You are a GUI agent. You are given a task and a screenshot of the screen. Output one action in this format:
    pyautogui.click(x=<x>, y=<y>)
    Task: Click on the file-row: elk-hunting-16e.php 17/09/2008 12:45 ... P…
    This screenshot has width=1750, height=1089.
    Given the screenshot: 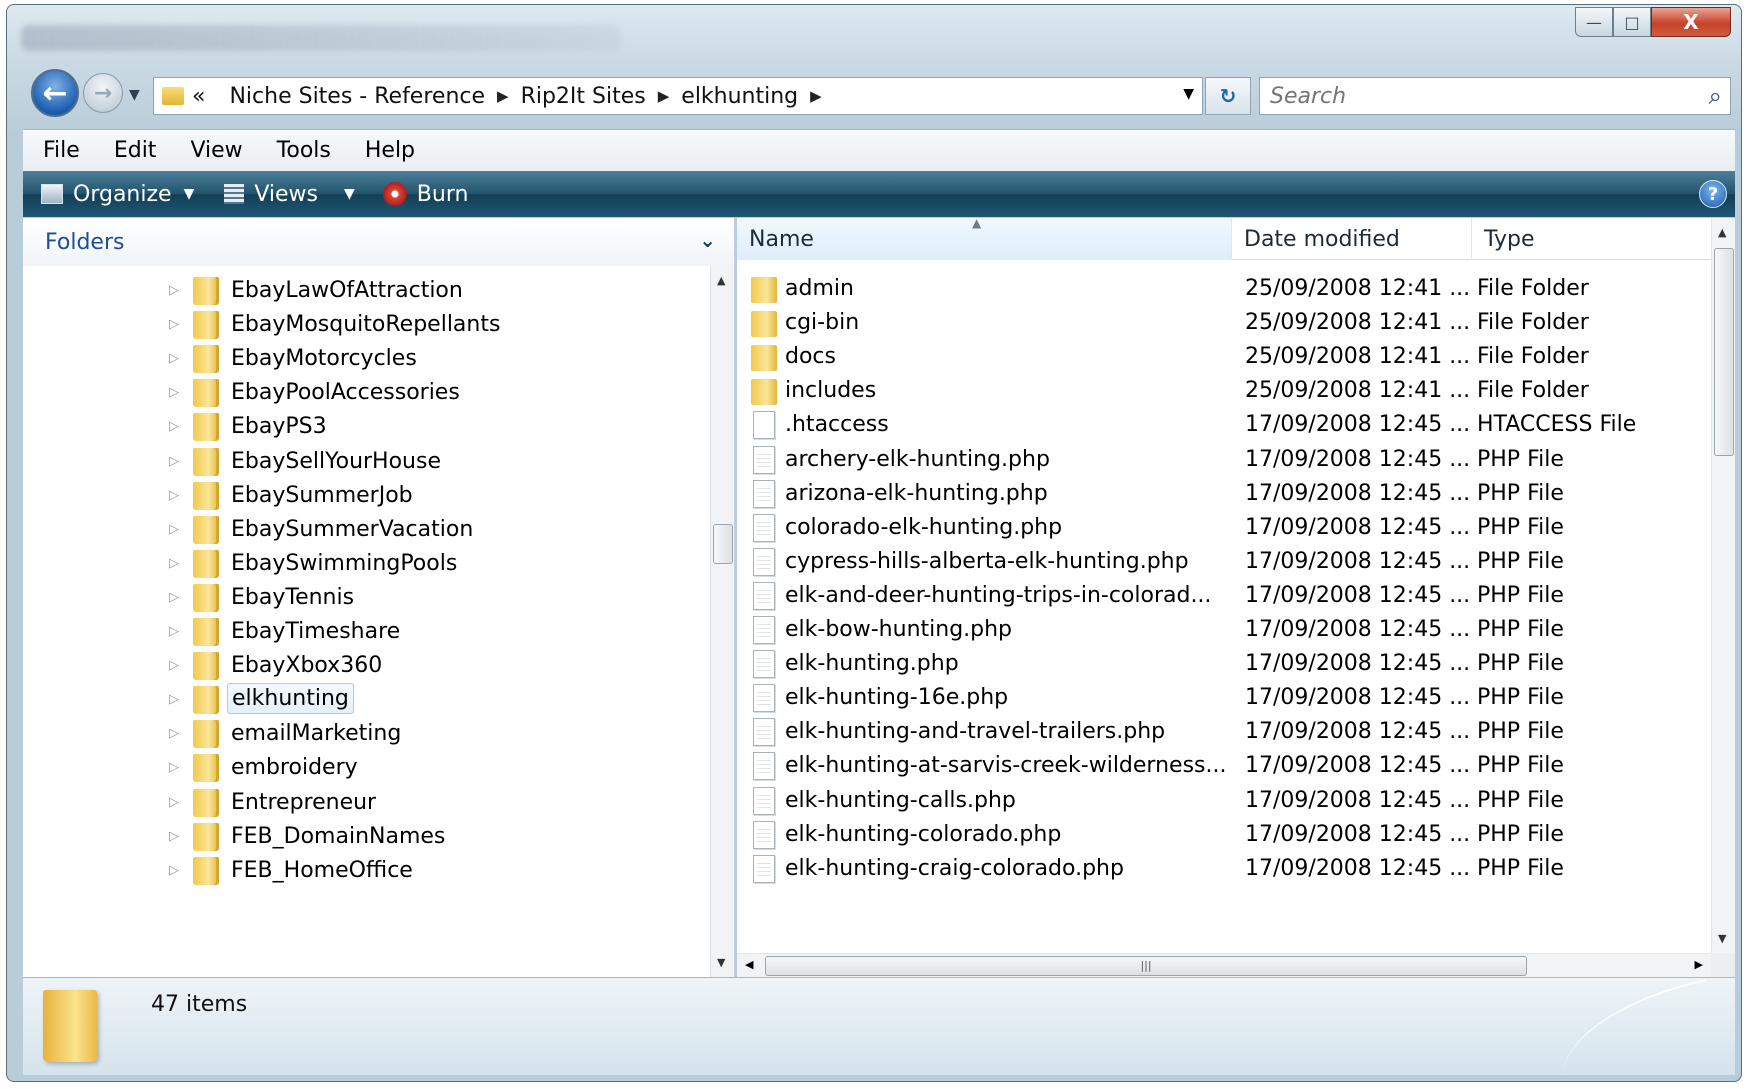 What is the action you would take?
    pyautogui.click(x=1224, y=699)
    